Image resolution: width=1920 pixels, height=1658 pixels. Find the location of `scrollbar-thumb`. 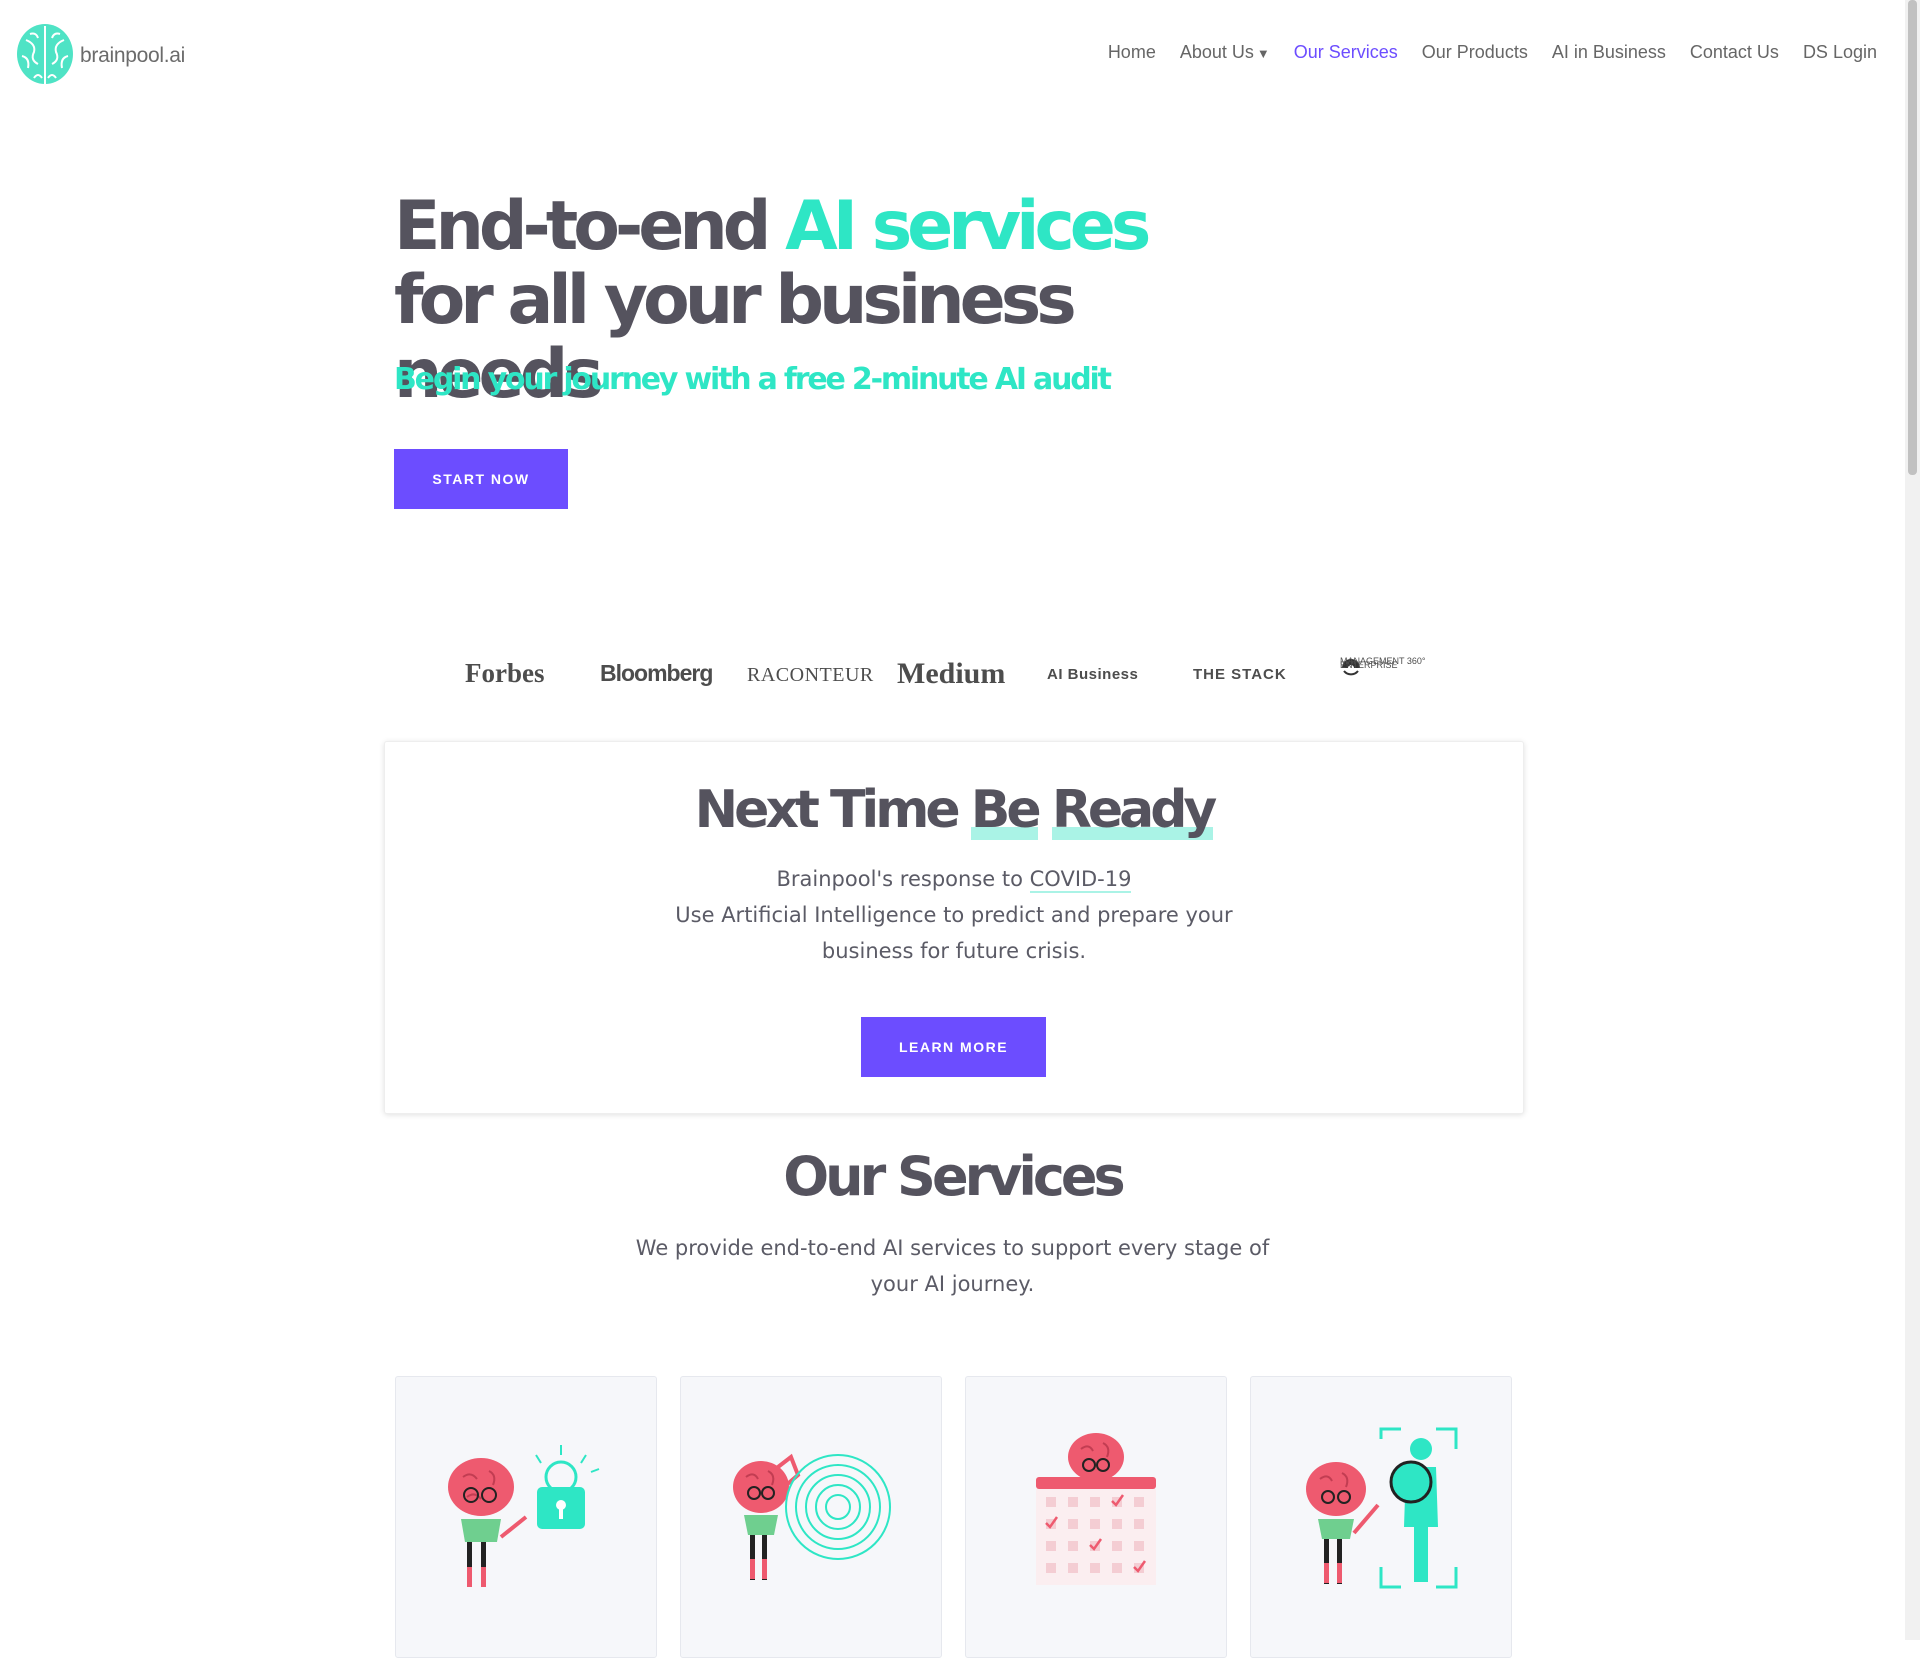

scrollbar-thumb is located at coordinates (1912, 237).